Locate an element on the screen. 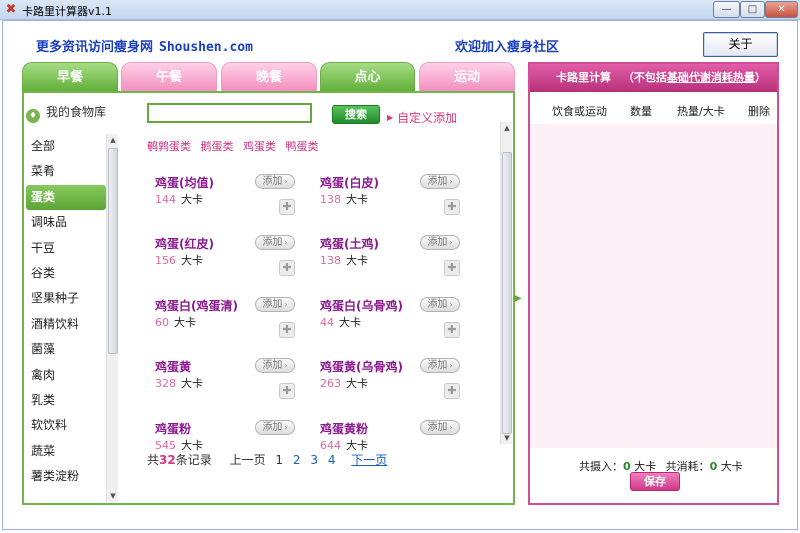 The height and width of the screenshot is (533, 800). page-3-link: 3 is located at coordinates (314, 460).